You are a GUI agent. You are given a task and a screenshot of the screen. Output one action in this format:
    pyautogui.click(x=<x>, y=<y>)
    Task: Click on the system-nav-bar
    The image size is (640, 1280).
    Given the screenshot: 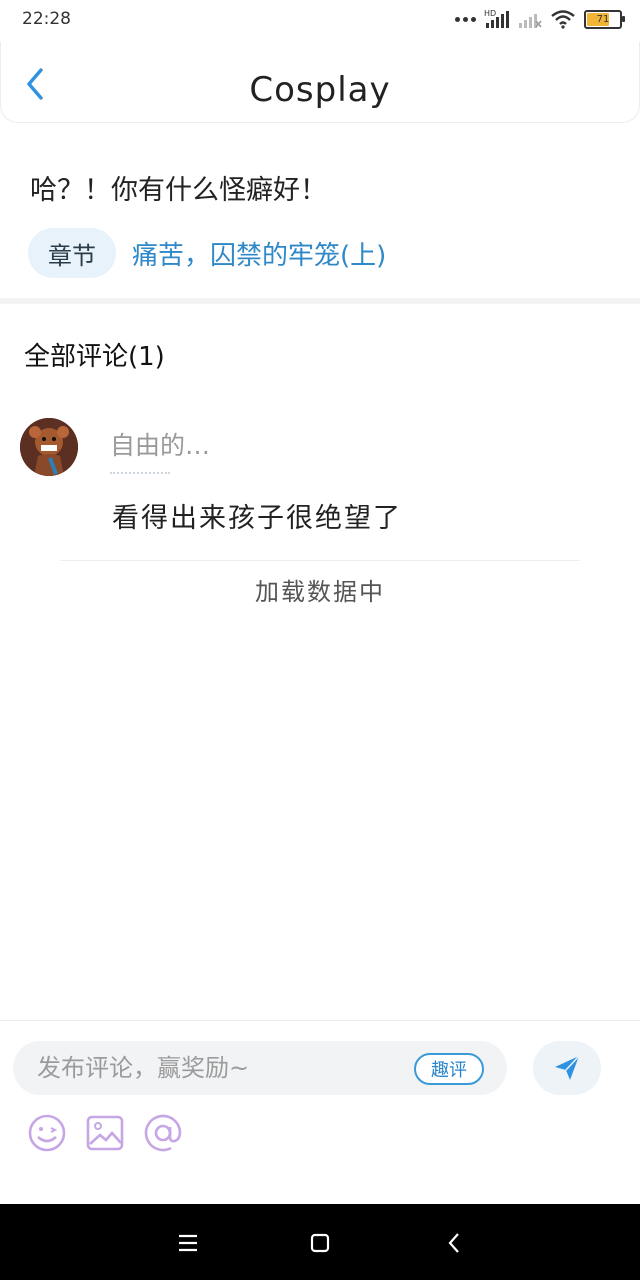 What is the action you would take?
    pyautogui.click(x=320, y=1242)
    